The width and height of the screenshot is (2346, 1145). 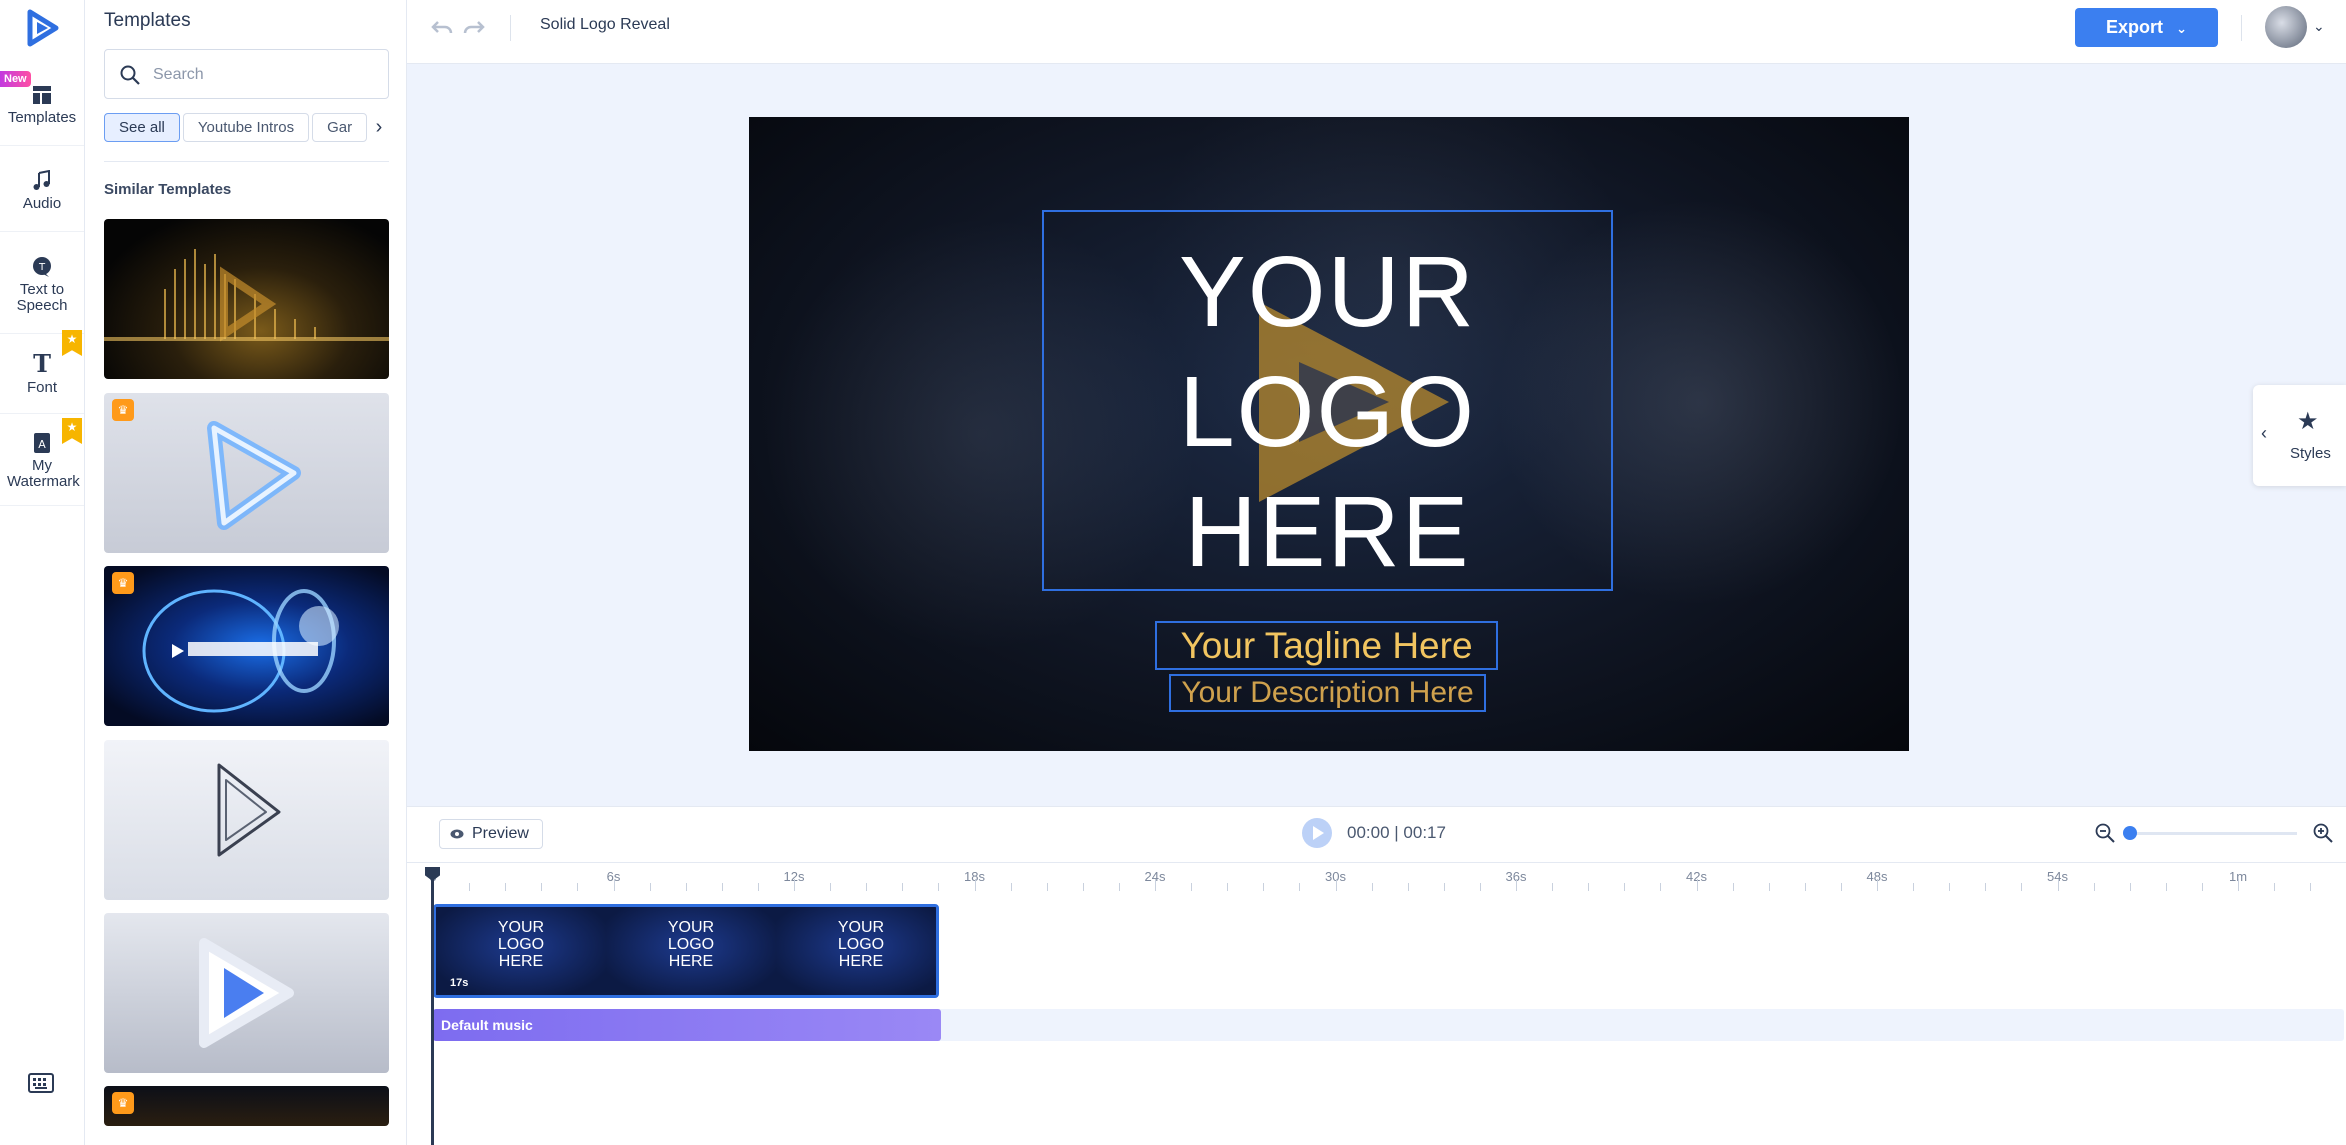 What do you see at coordinates (442, 27) in the screenshot?
I see `undo-icon` at bounding box center [442, 27].